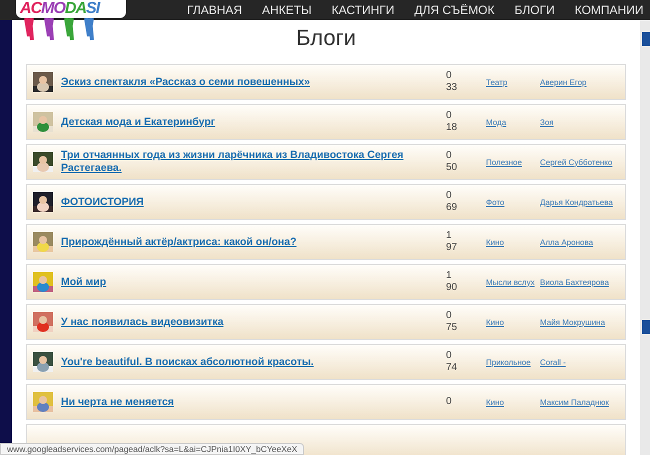  What do you see at coordinates (152, 449) in the screenshot?
I see `status-url: www.googleadservices.com/pagead/aclk?sa=L&ai=CJPnia1I0XY_bCYeeXeX` at bounding box center [152, 449].